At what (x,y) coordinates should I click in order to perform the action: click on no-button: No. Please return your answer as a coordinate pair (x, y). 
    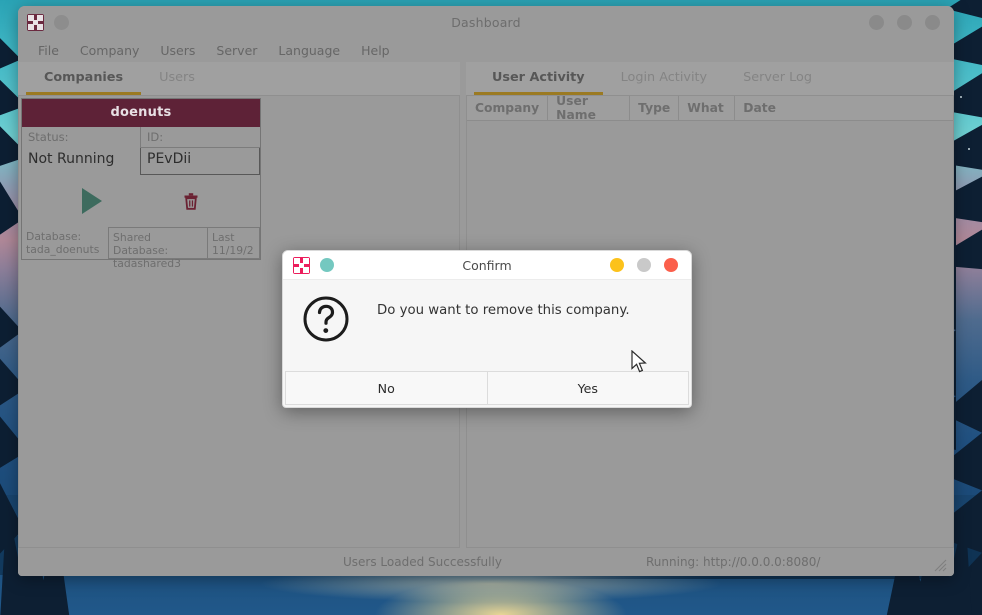
    Looking at the image, I should click on (386, 388).